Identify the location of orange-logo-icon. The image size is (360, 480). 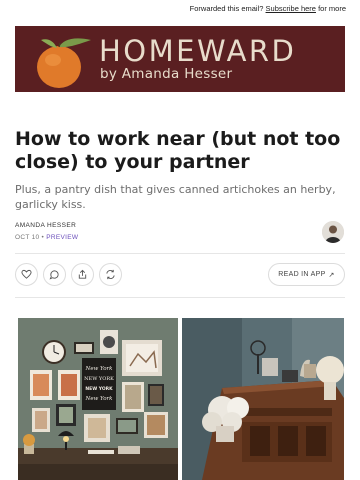
(64, 63).